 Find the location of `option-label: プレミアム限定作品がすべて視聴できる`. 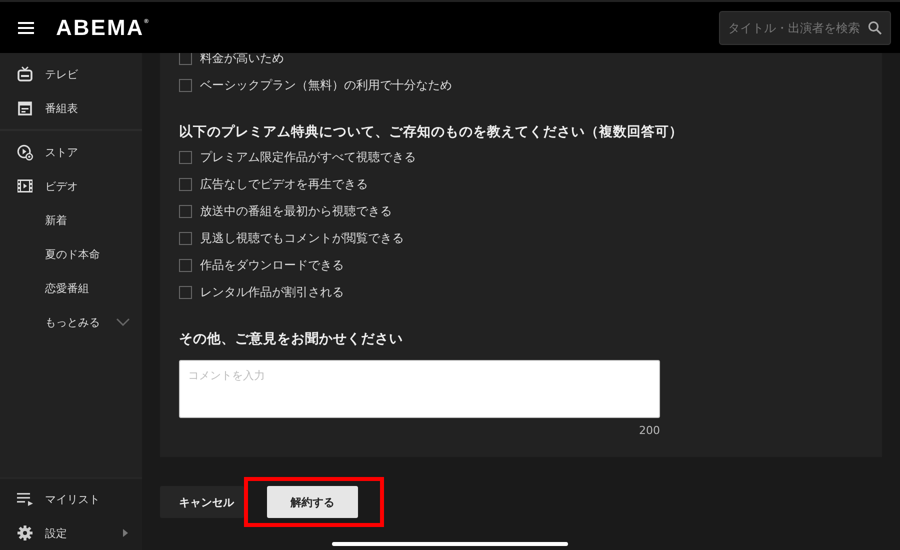

option-label: プレミアム限定作品がすべて視聴できる is located at coordinates (308, 157).